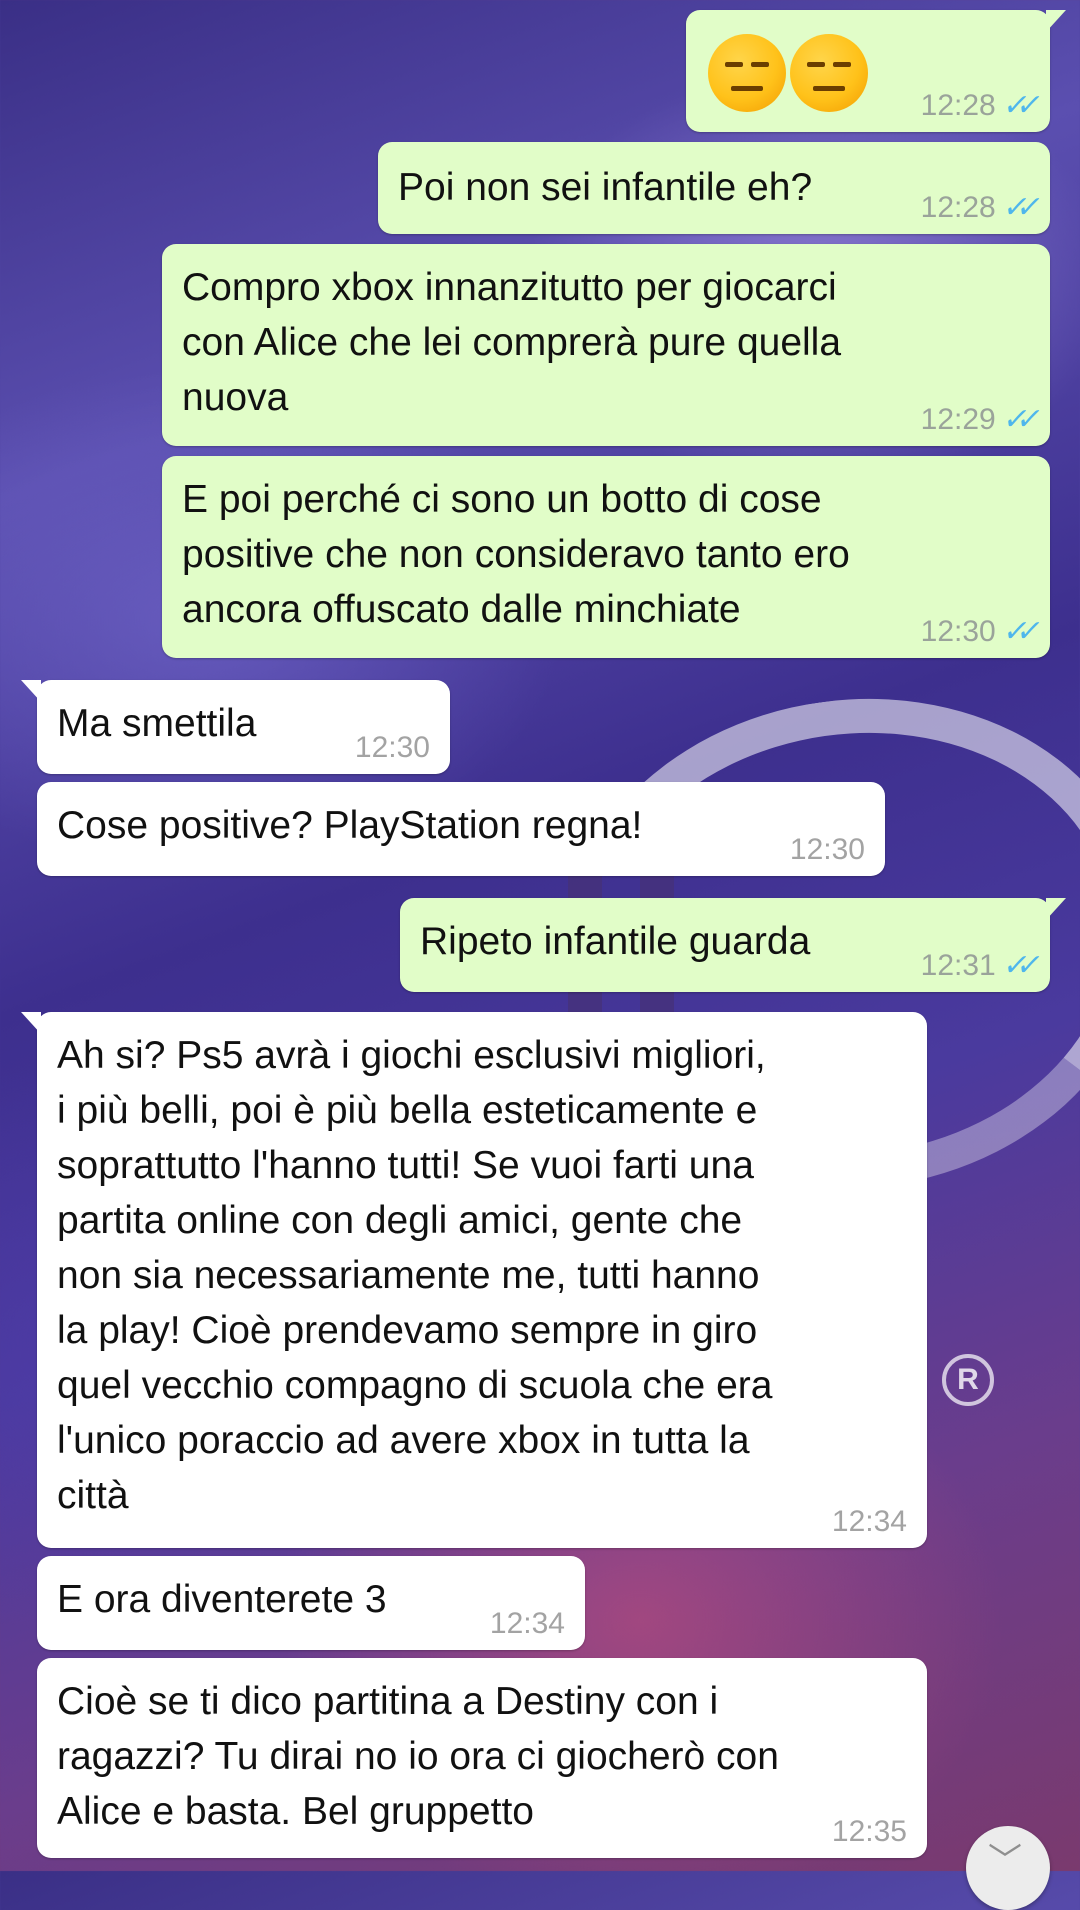 This screenshot has width=1080, height=1910. What do you see at coordinates (222, 1599) in the screenshot?
I see `message-text: E ora diventerete 3` at bounding box center [222, 1599].